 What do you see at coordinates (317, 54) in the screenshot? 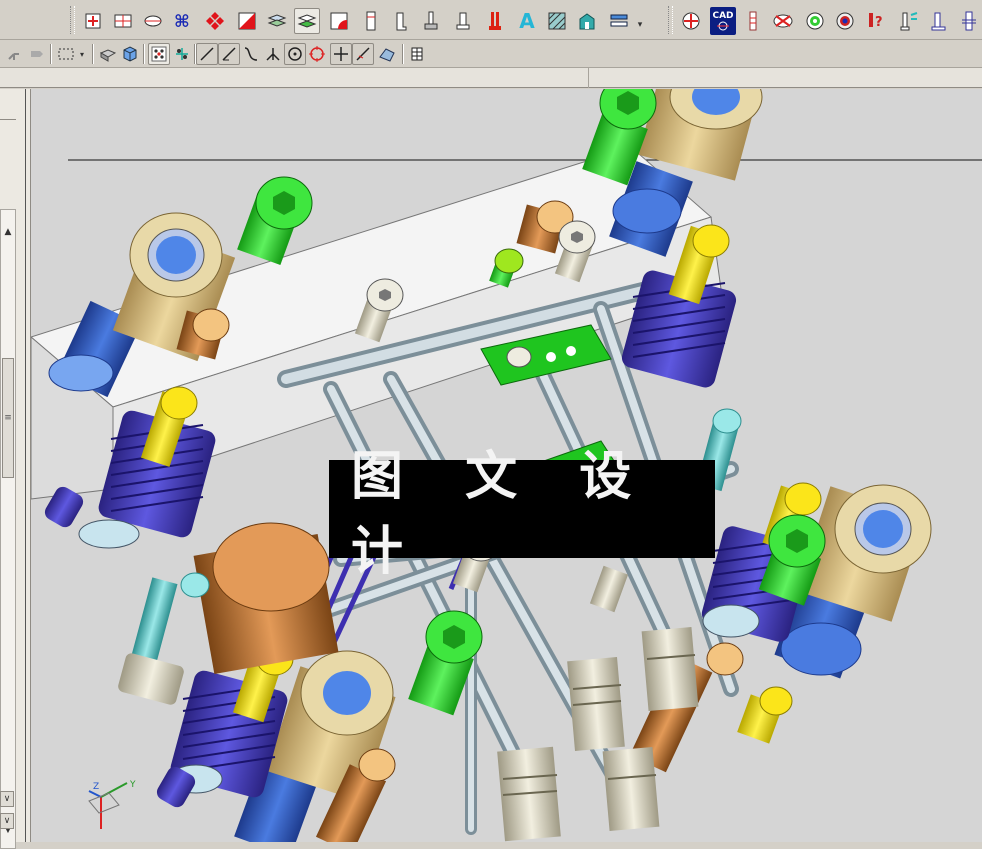
I see `circle-red-icon` at bounding box center [317, 54].